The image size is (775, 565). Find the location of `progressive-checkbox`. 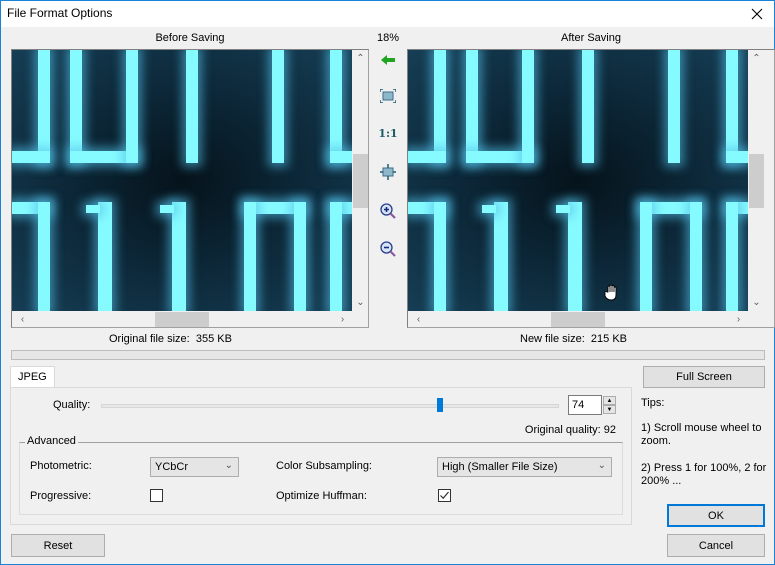

progressive-checkbox is located at coordinates (156, 495).